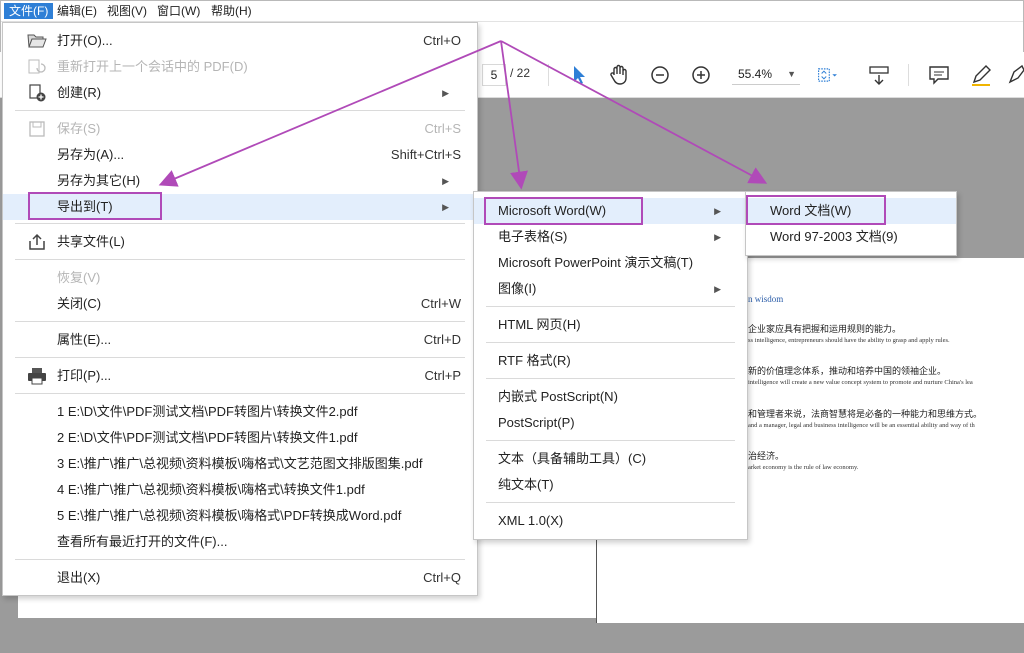 This screenshot has height=653, width=1024. Describe the element at coordinates (1014, 75) in the screenshot. I see `highlight-icon` at that location.